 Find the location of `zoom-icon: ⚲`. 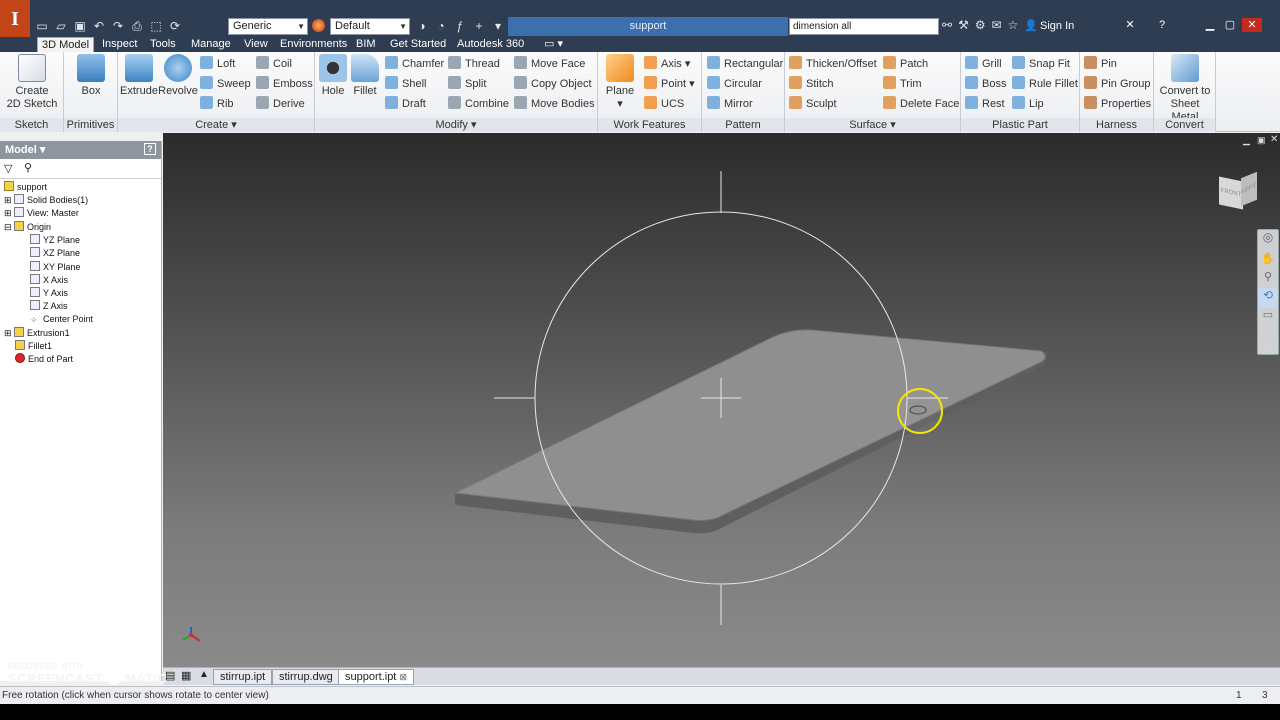

zoom-icon: ⚲ is located at coordinates (1268, 279).